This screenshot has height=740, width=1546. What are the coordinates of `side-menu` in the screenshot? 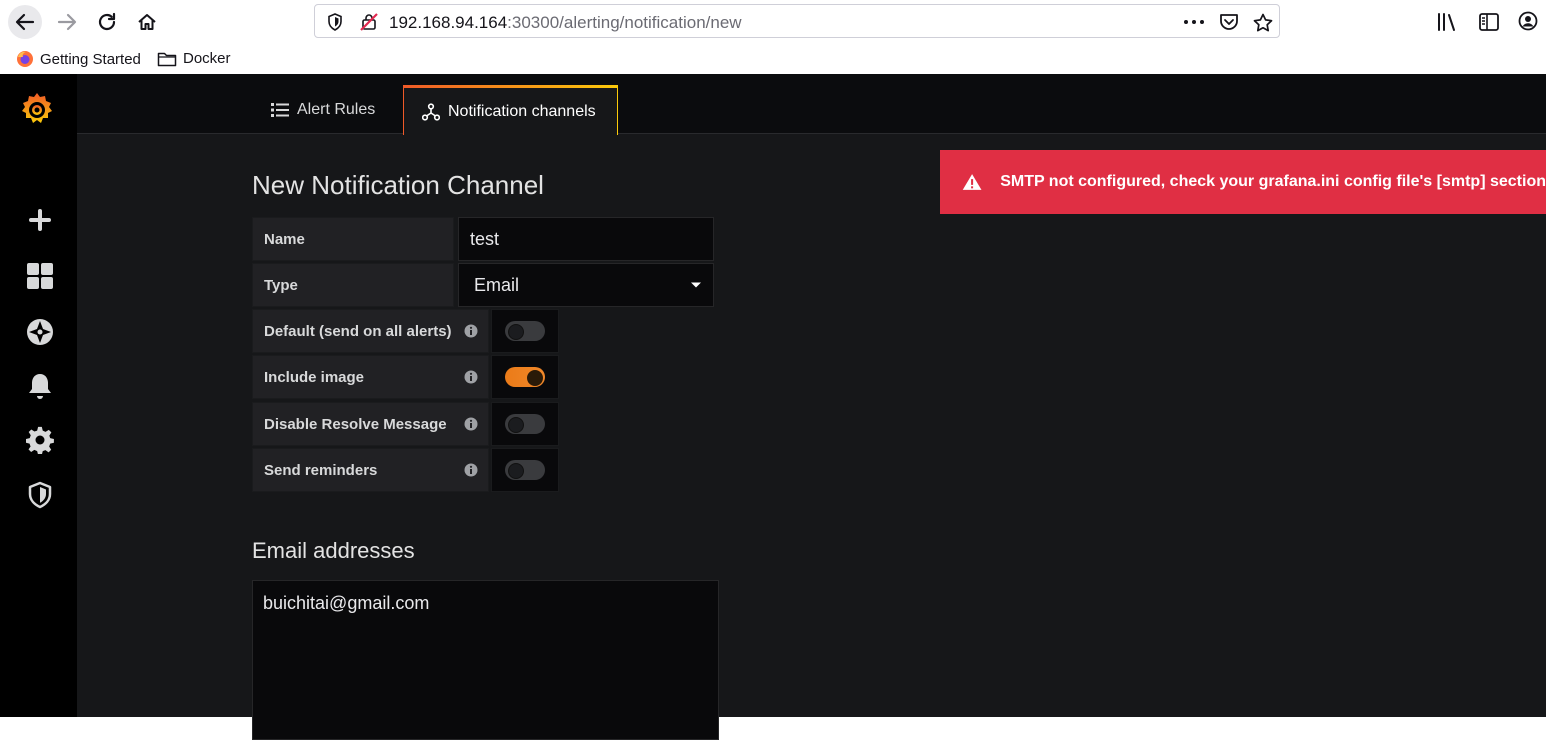 It's located at (38, 395).